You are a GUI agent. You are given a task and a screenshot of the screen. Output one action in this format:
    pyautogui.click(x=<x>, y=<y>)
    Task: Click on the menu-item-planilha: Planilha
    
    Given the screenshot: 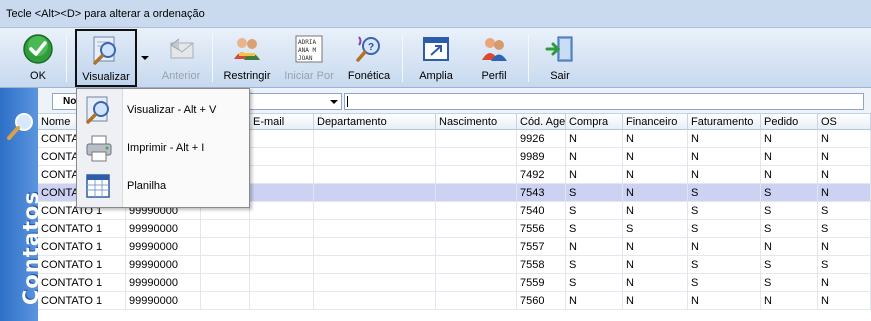 What is the action you would take?
    pyautogui.click(x=163, y=186)
    